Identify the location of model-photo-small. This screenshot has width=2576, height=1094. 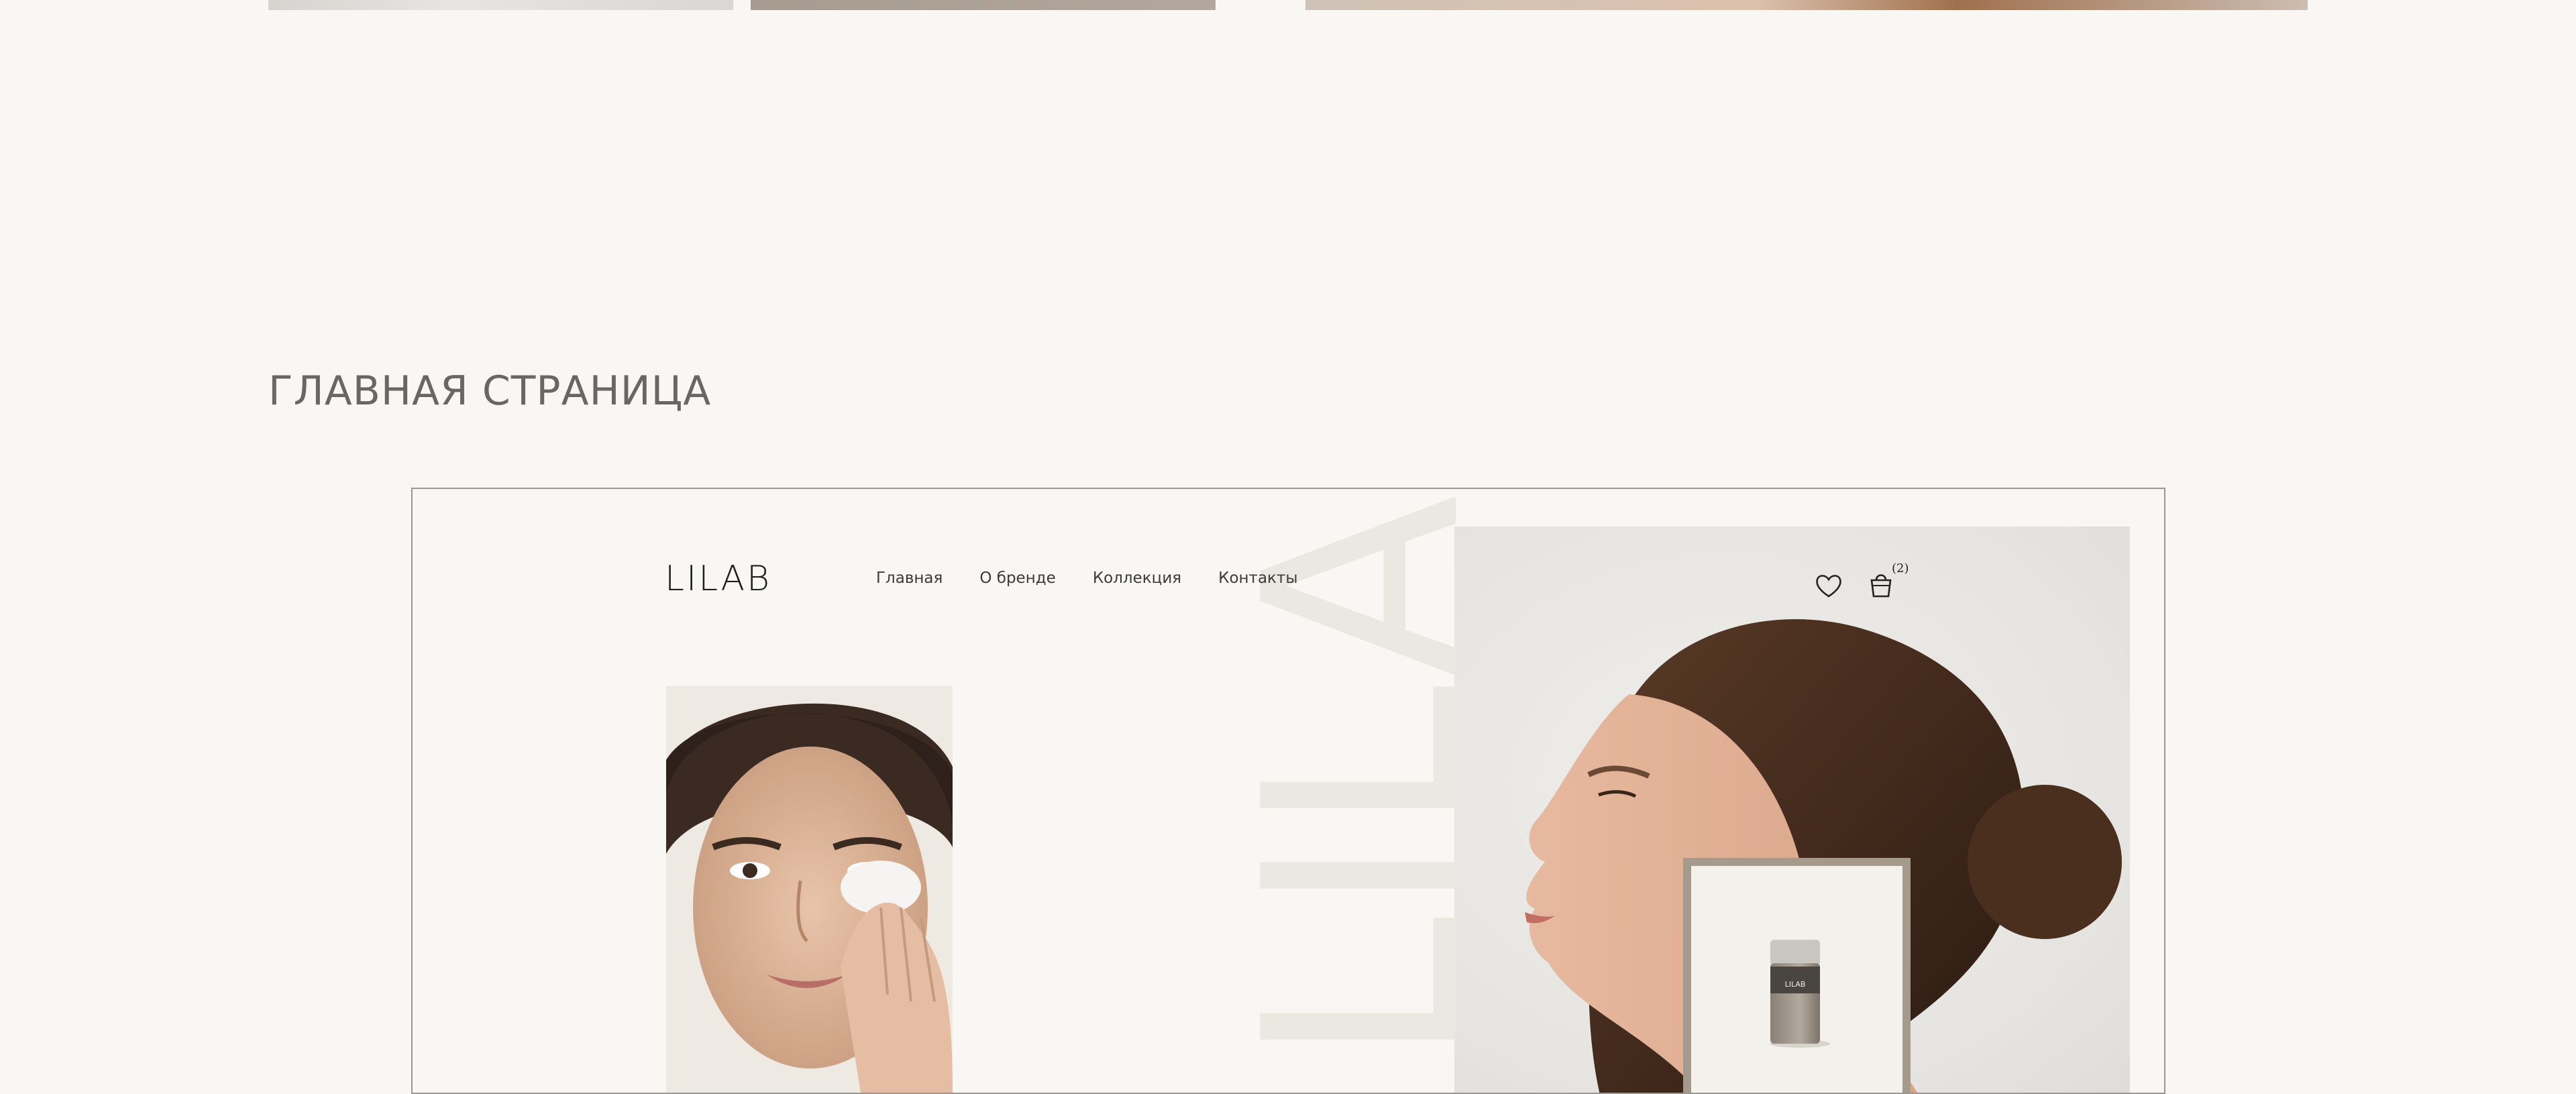
(809, 889).